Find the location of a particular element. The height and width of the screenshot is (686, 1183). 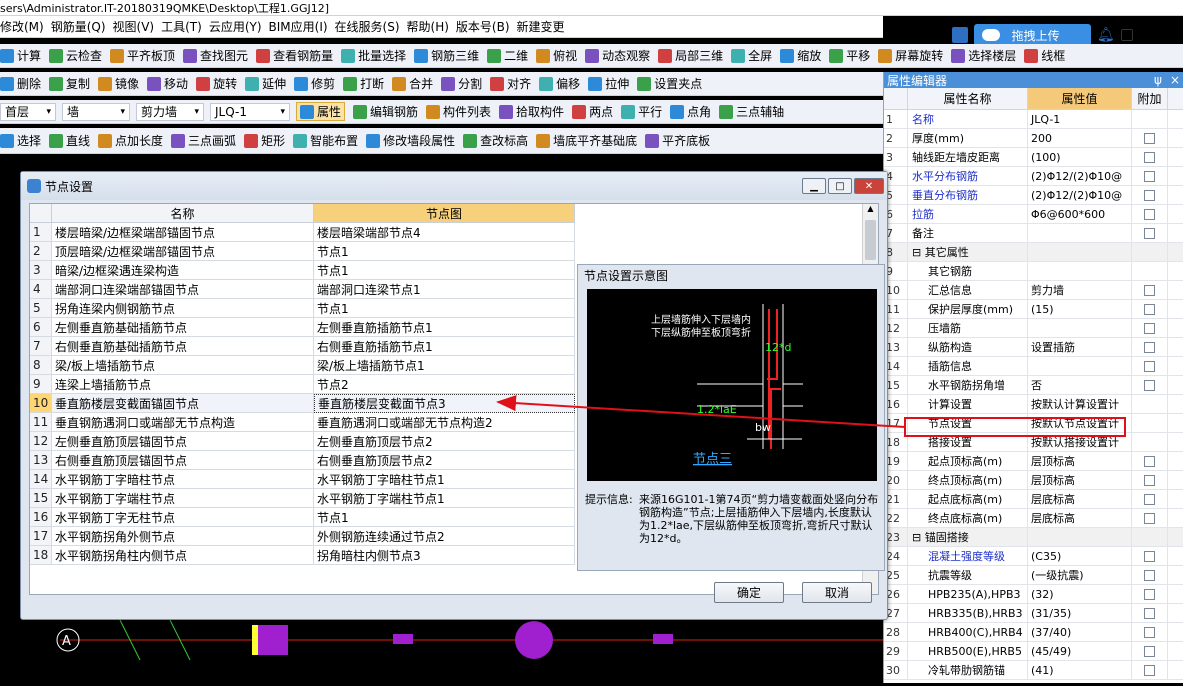

menu-item: 新建变更 is located at coordinates (544, 26).